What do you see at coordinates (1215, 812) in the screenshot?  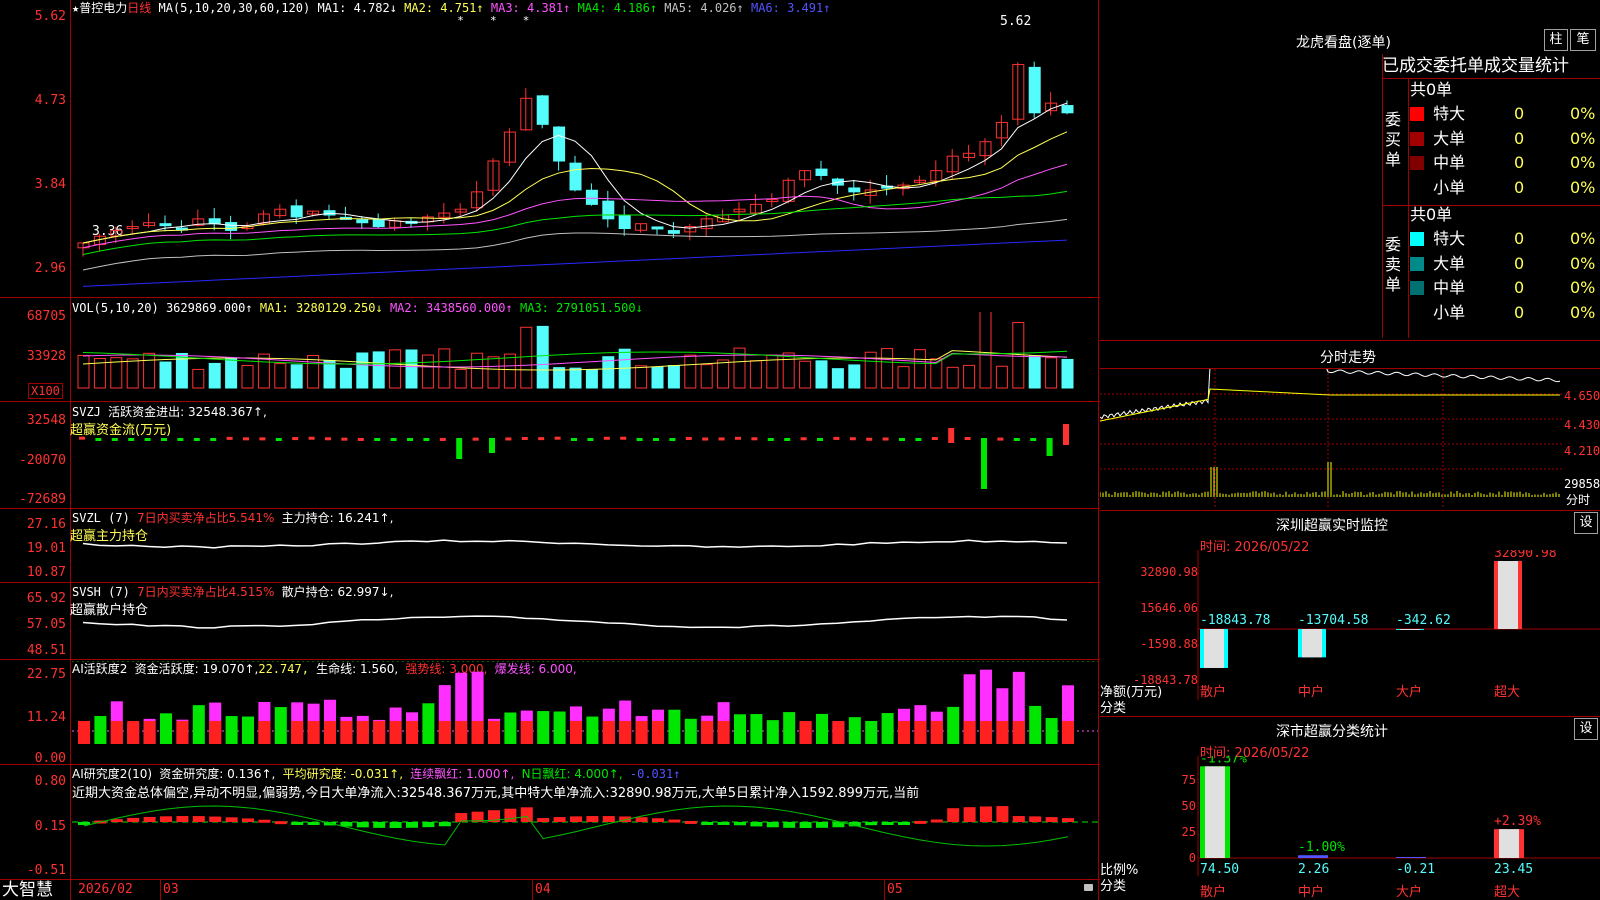 I see `ratio-bar-inner` at bounding box center [1215, 812].